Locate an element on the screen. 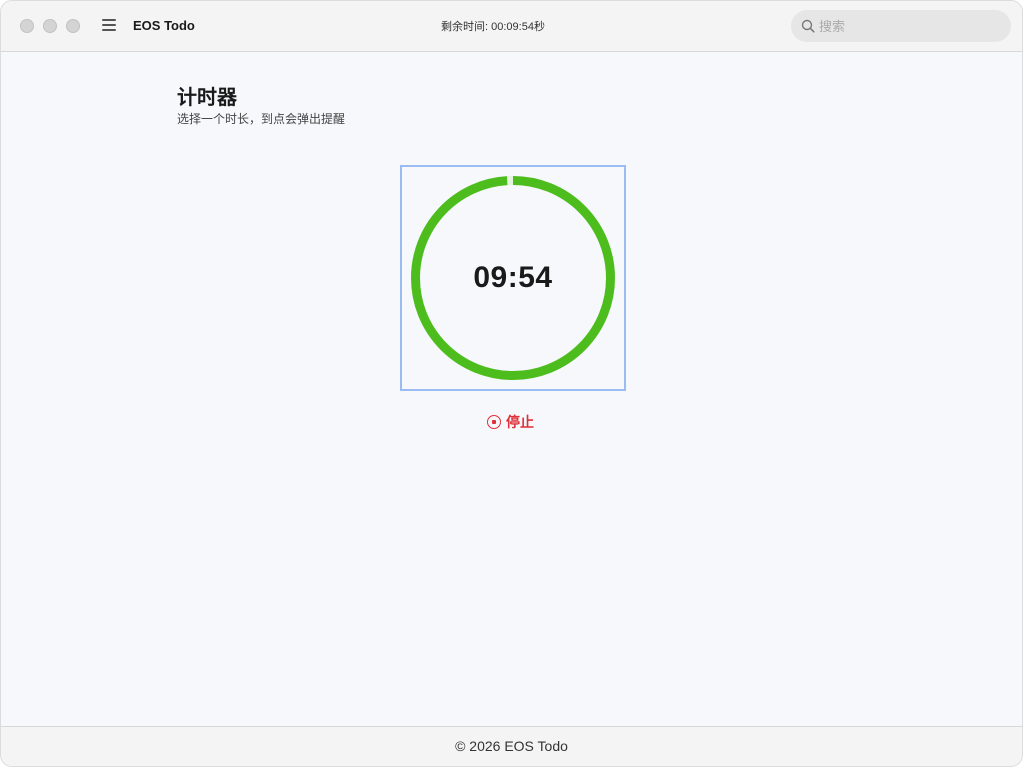  footer-copyright: © 2026 EOS Todo is located at coordinates (511, 746).